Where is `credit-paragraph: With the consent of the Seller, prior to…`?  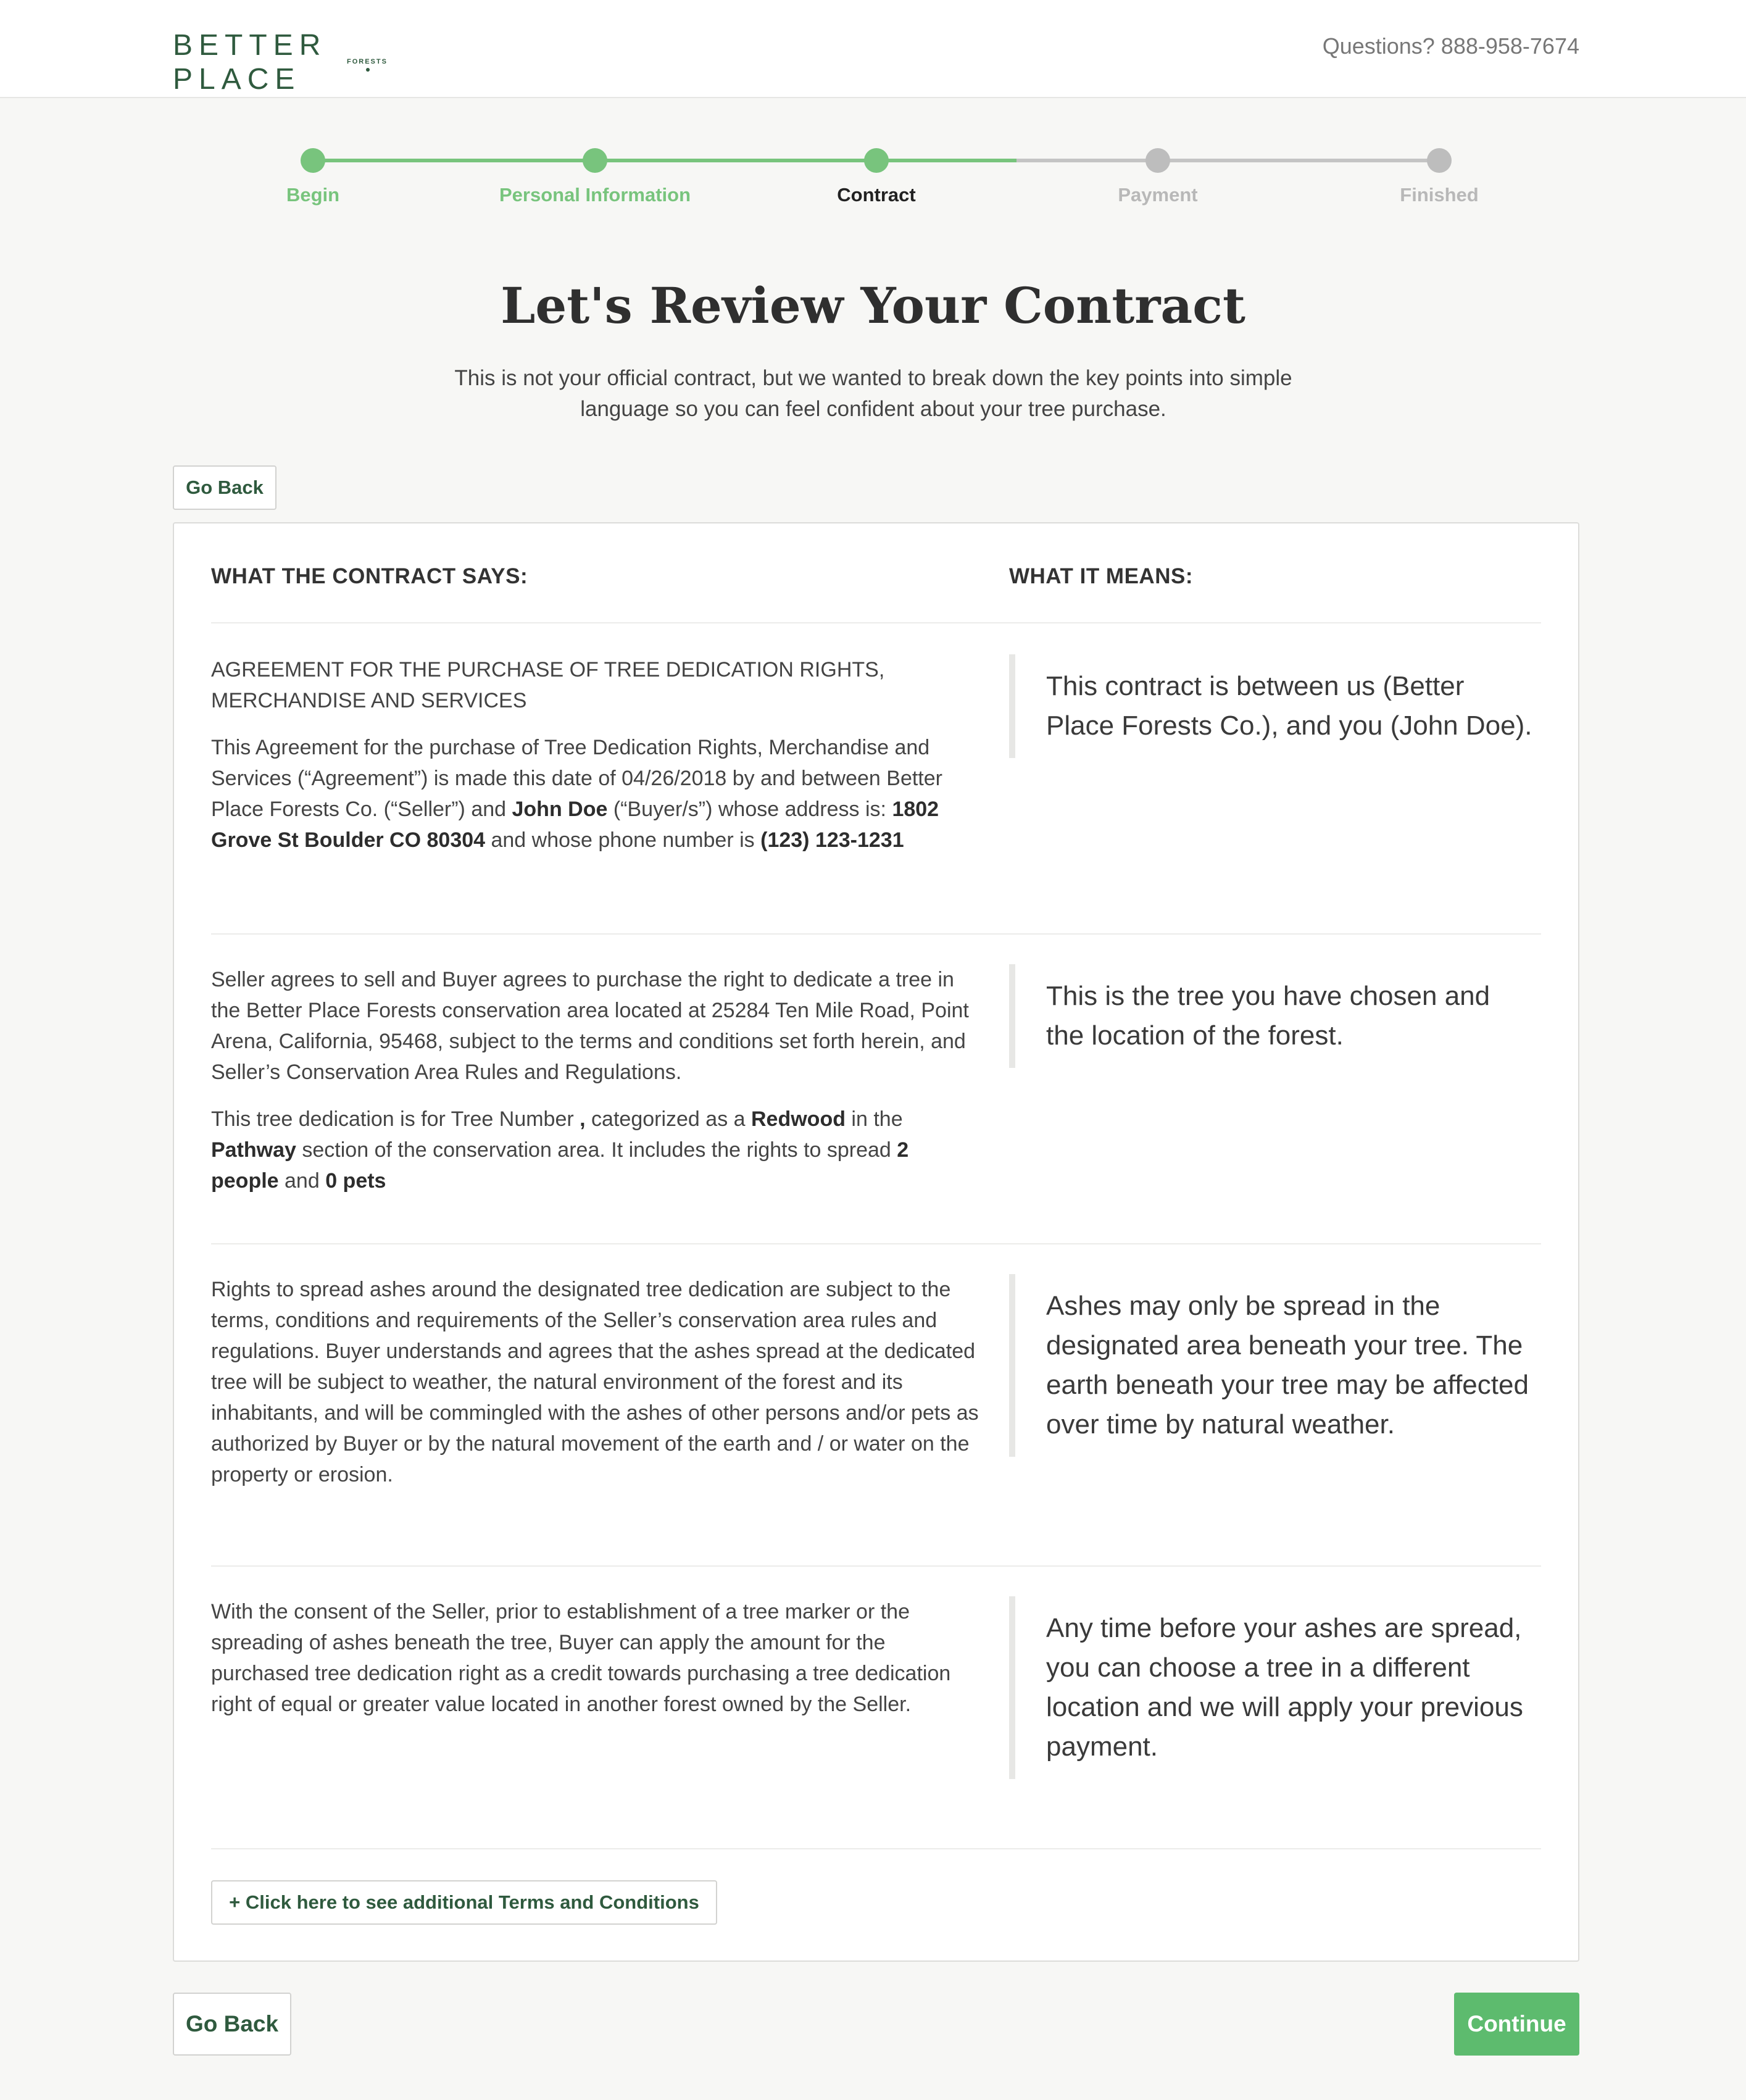 credit-paragraph: With the consent of the Seller, prior to… is located at coordinates (581, 1658).